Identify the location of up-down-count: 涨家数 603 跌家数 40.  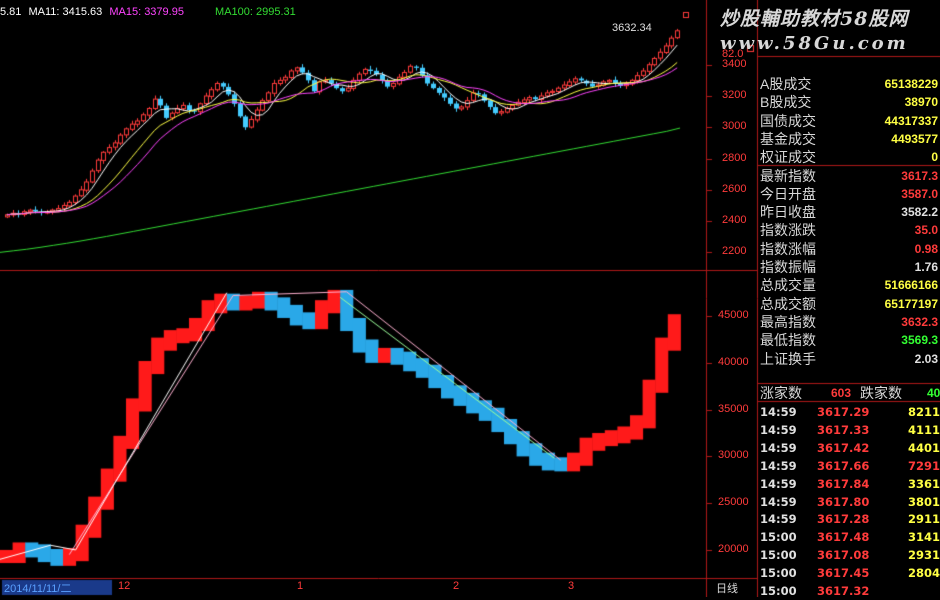
(848, 393).